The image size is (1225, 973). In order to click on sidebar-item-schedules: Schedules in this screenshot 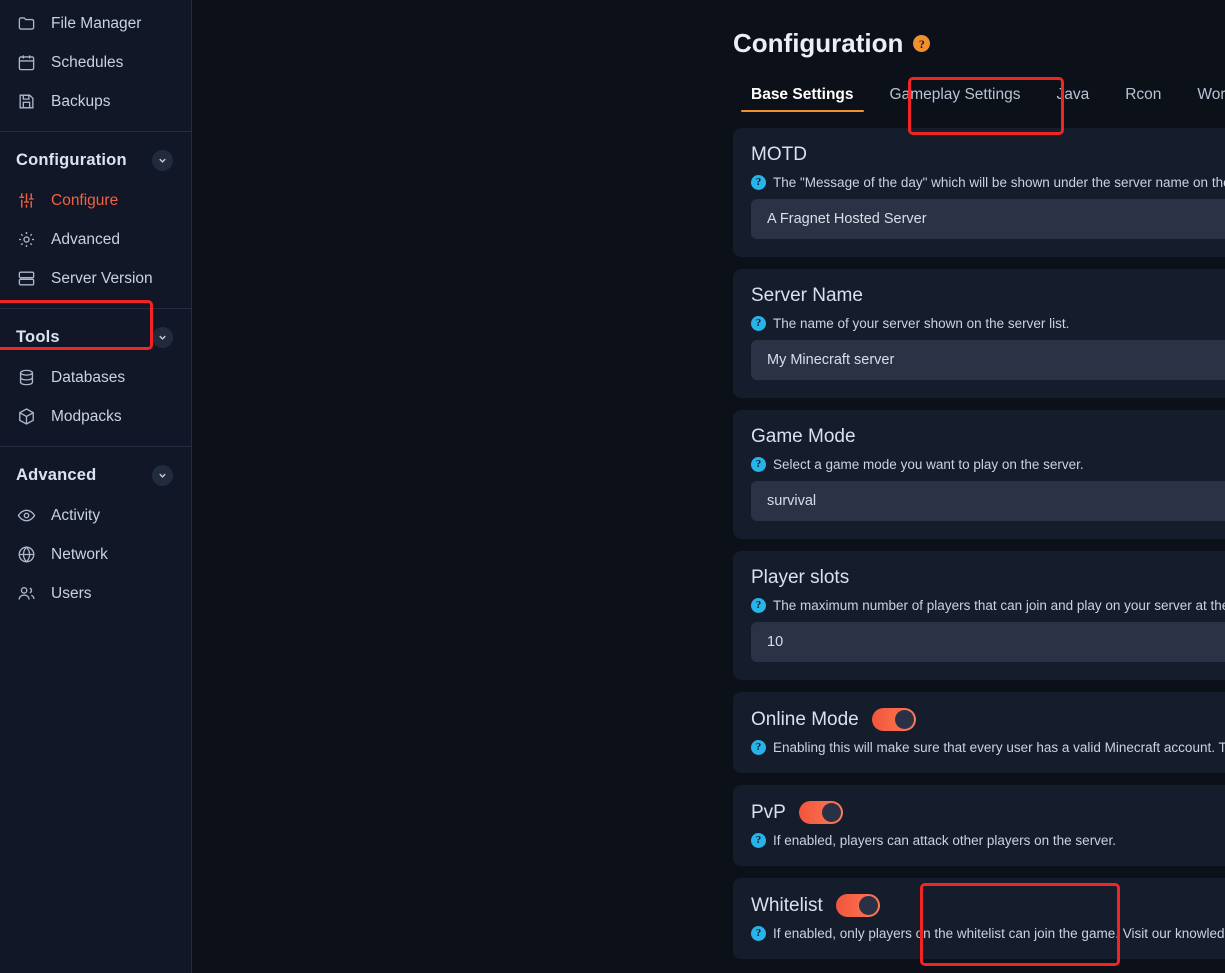, I will do `click(95, 62)`.